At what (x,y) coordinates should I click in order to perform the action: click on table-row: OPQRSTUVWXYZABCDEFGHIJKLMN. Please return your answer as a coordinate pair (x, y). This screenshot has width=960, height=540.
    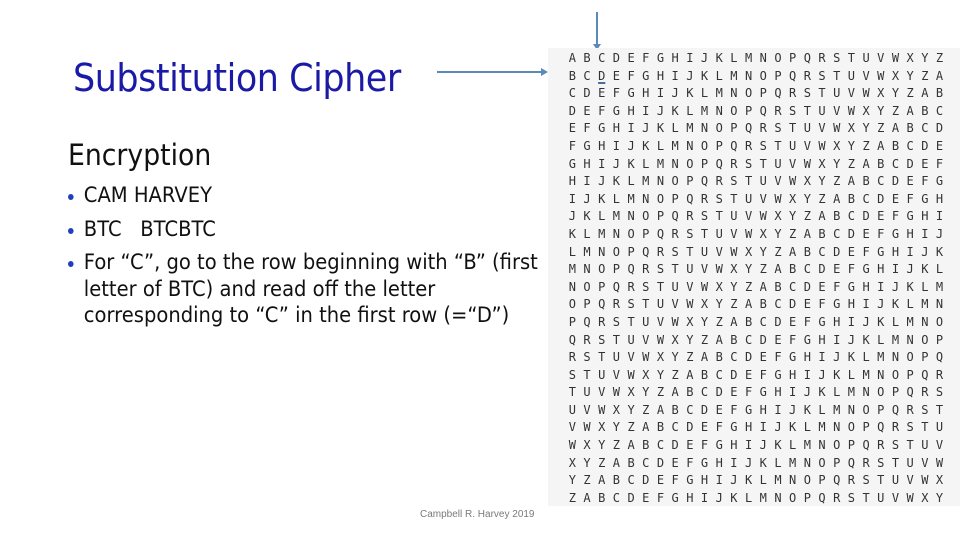
    Looking at the image, I should click on (756, 305).